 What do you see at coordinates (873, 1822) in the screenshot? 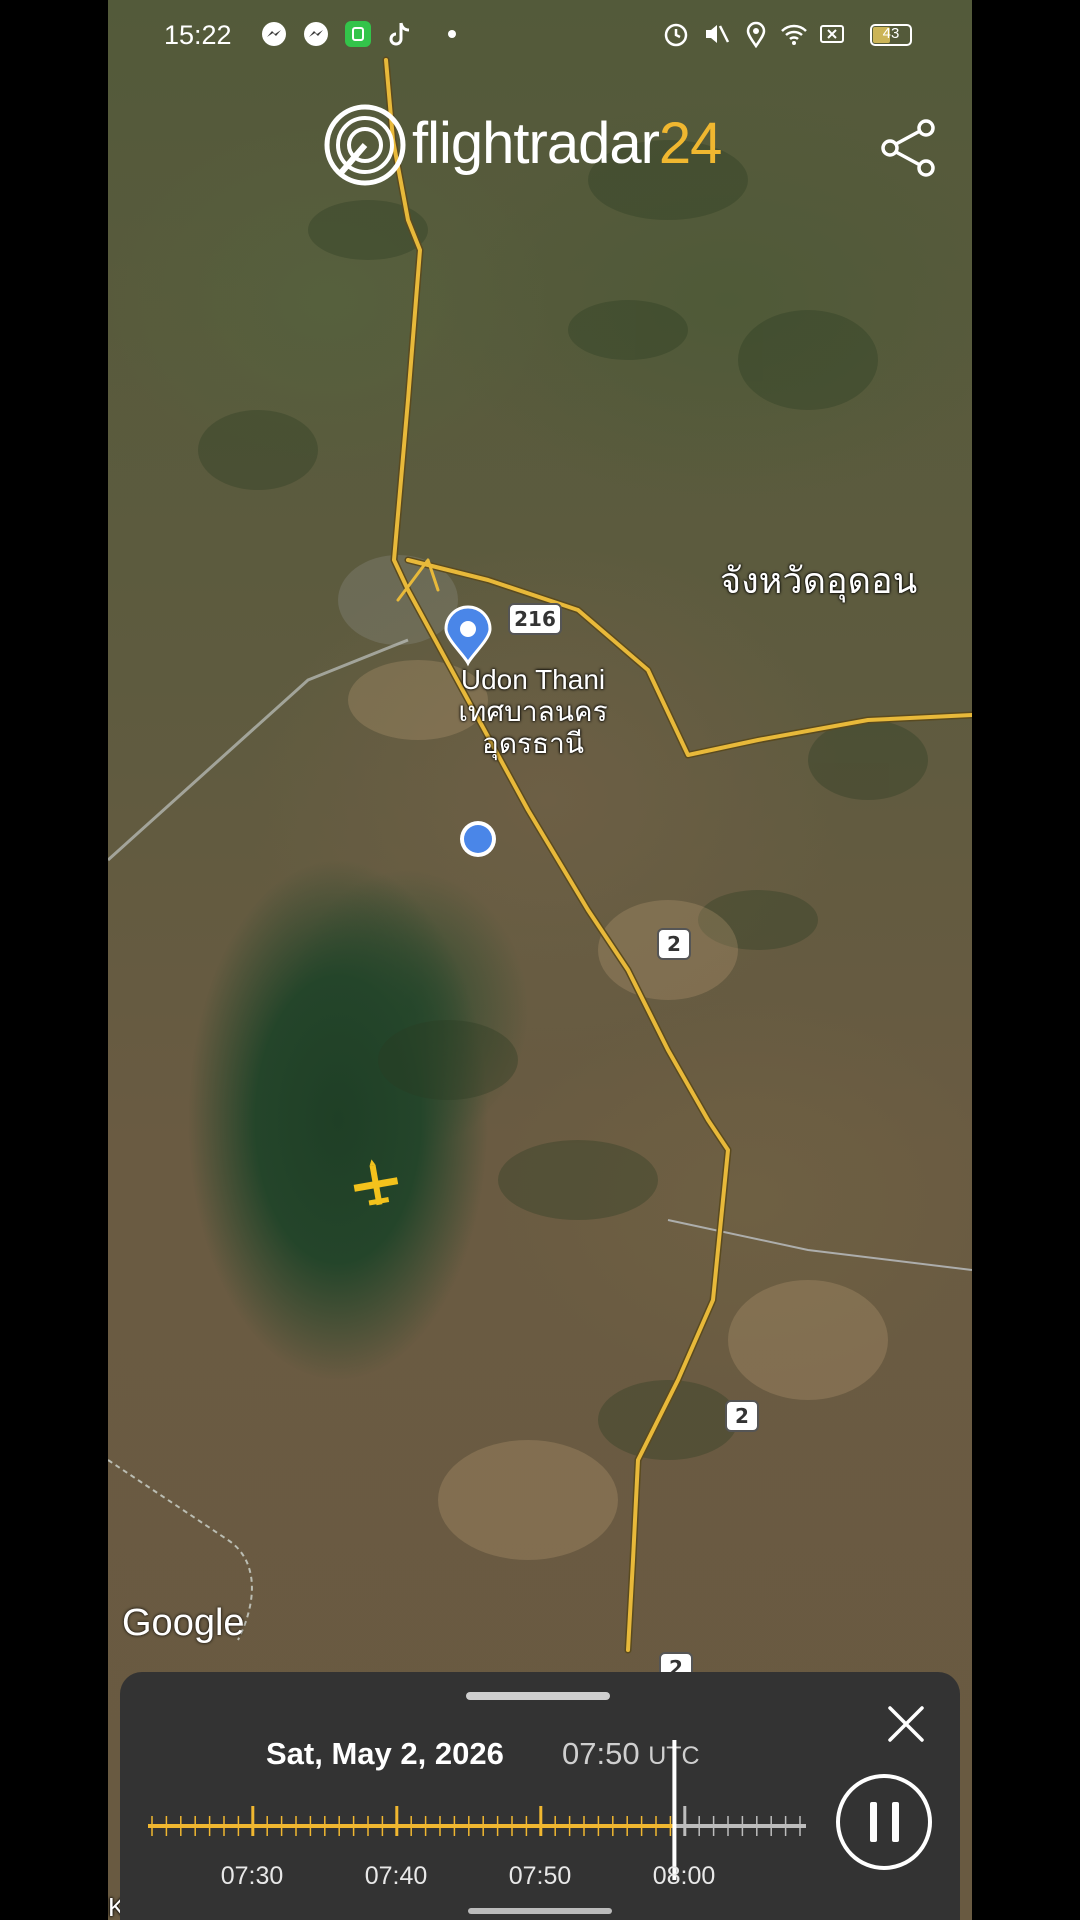
I see `pause-icon` at bounding box center [873, 1822].